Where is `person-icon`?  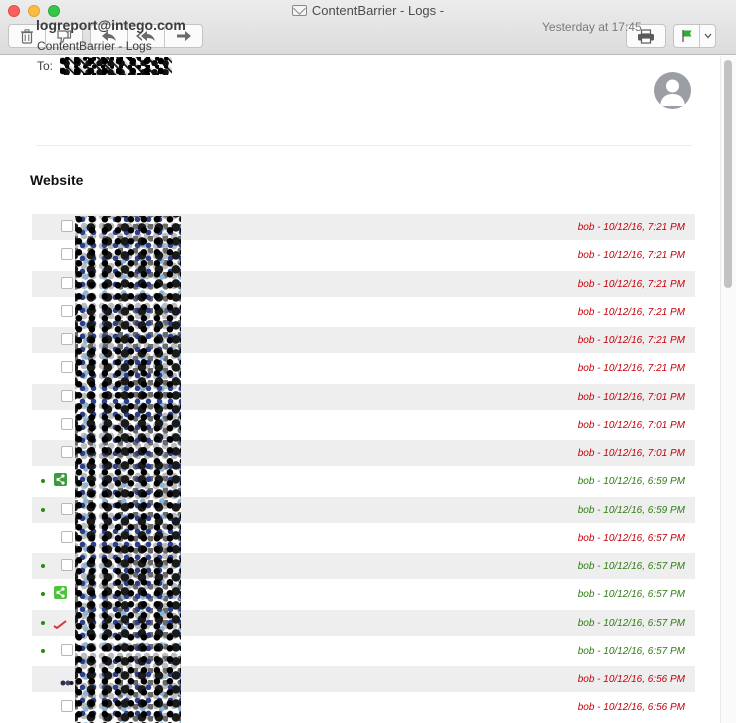 person-icon is located at coordinates (672, 92).